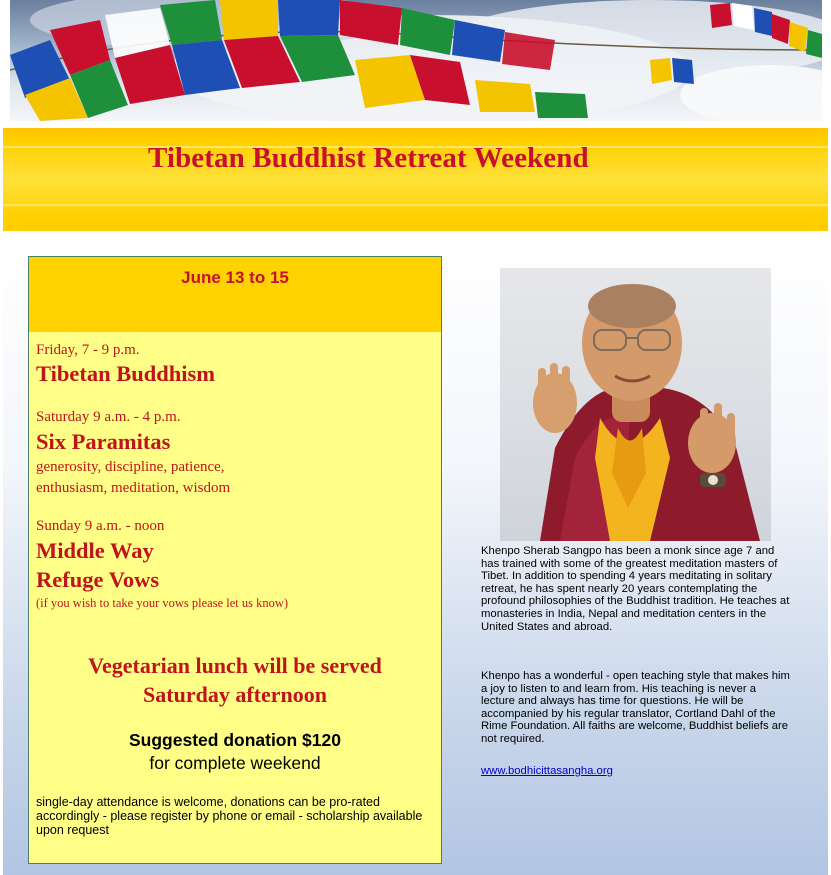 The width and height of the screenshot is (831, 875). What do you see at coordinates (103, 441) in the screenshot?
I see `session-title-six-paramitas: Six Paramitas` at bounding box center [103, 441].